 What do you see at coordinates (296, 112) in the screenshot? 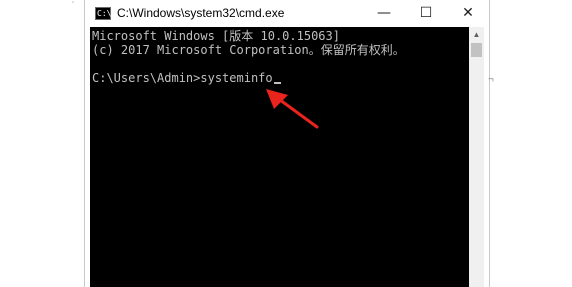
I see `arrow-shaft` at bounding box center [296, 112].